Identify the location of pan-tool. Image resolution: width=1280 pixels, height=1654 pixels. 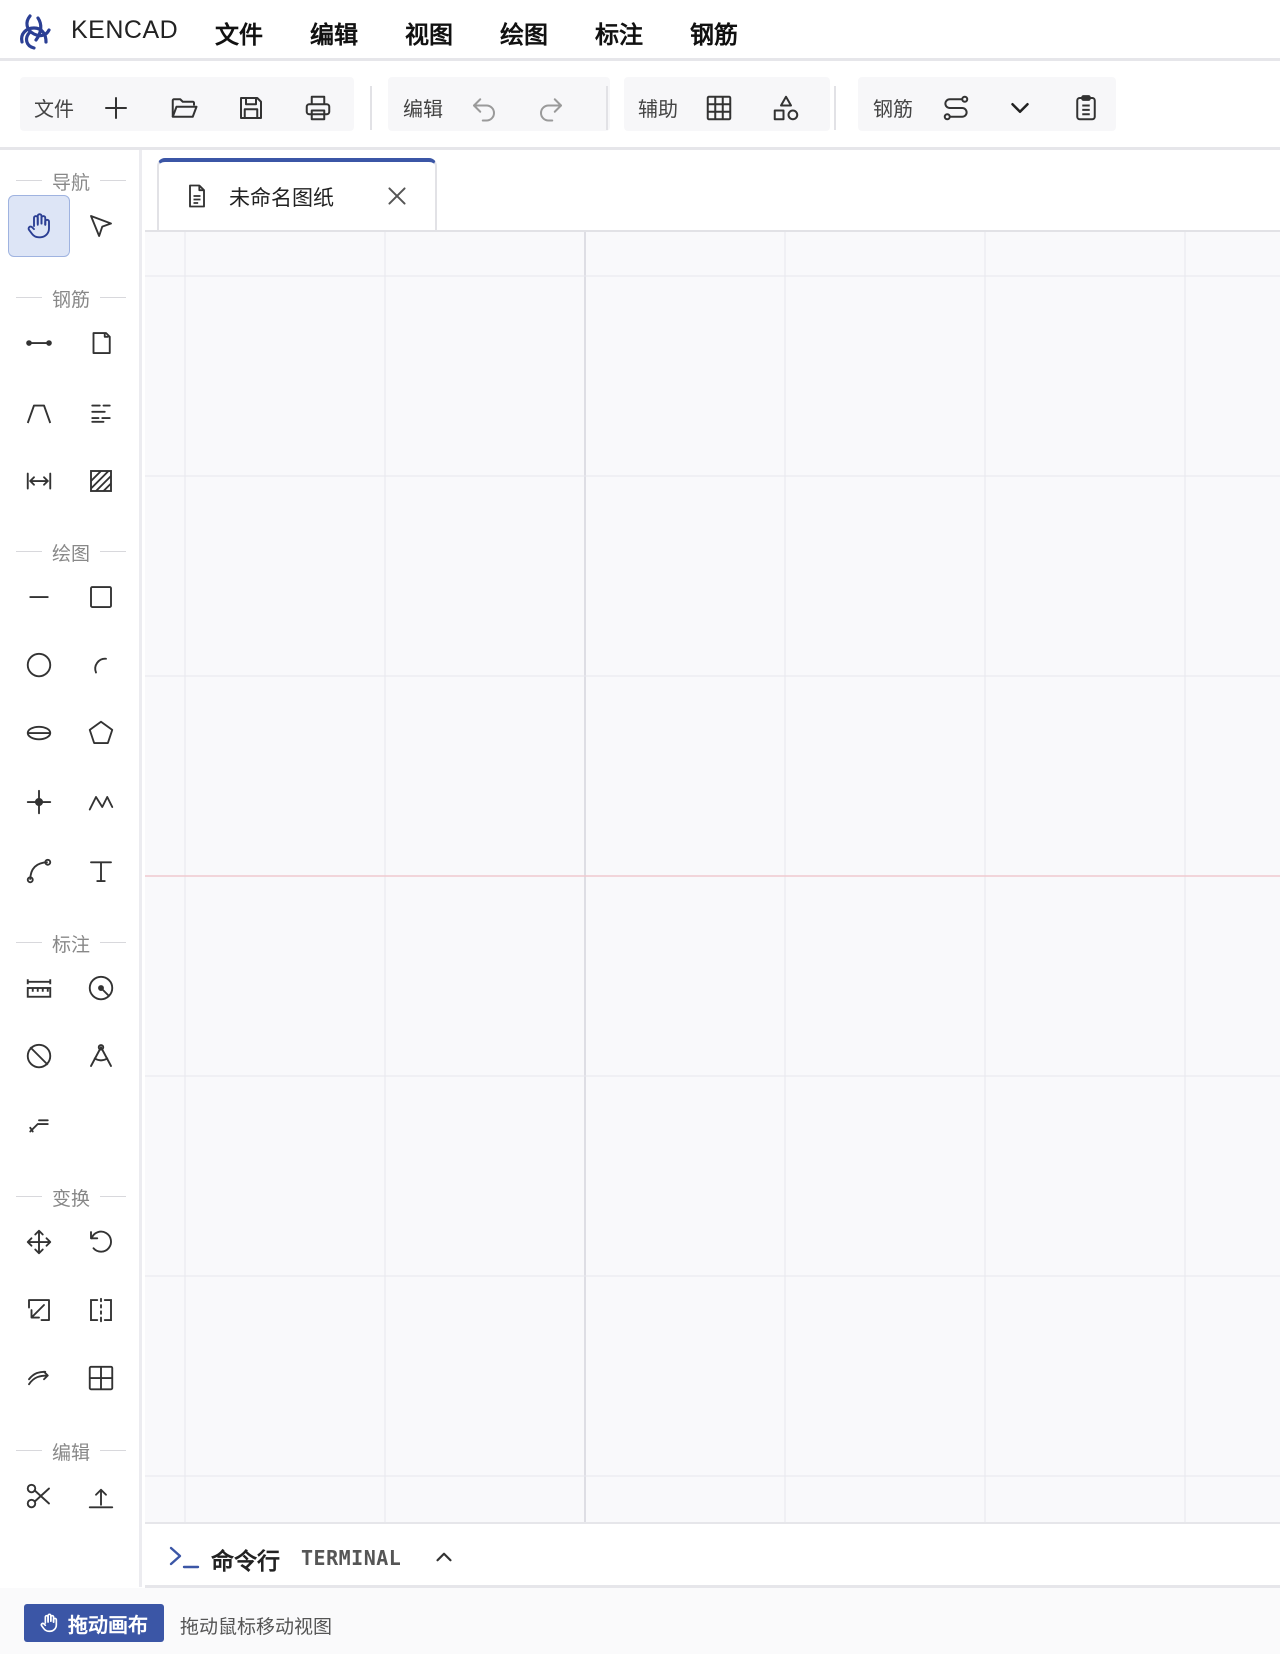
(39, 226).